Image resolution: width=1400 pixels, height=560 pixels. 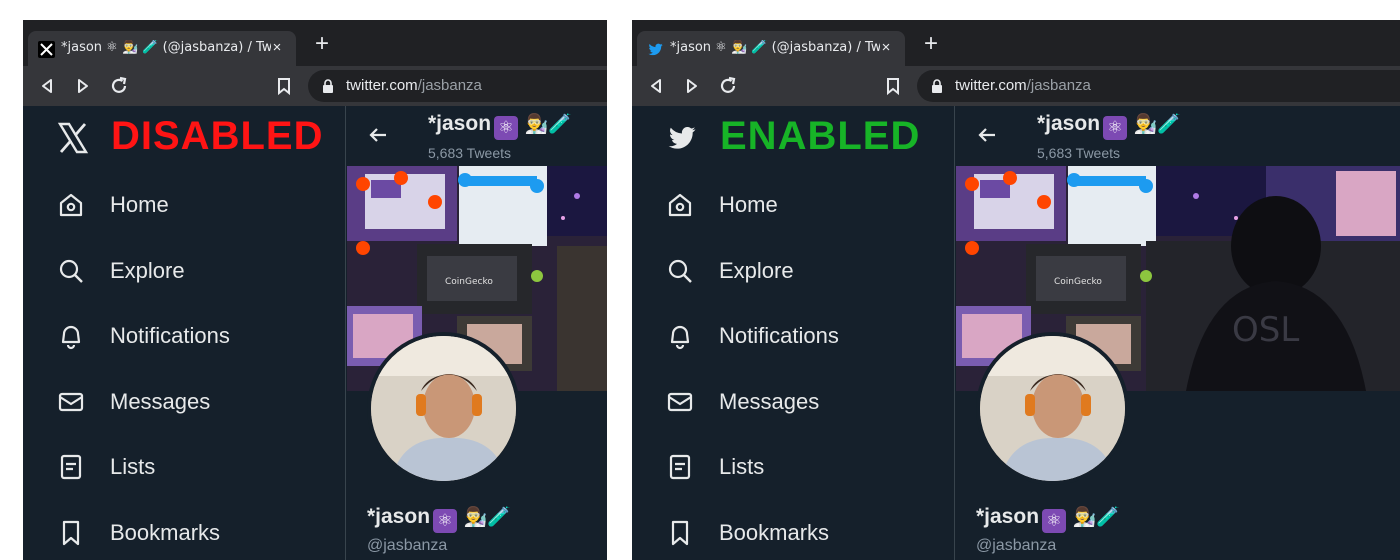 I want to click on list-icon, so click(x=71, y=467).